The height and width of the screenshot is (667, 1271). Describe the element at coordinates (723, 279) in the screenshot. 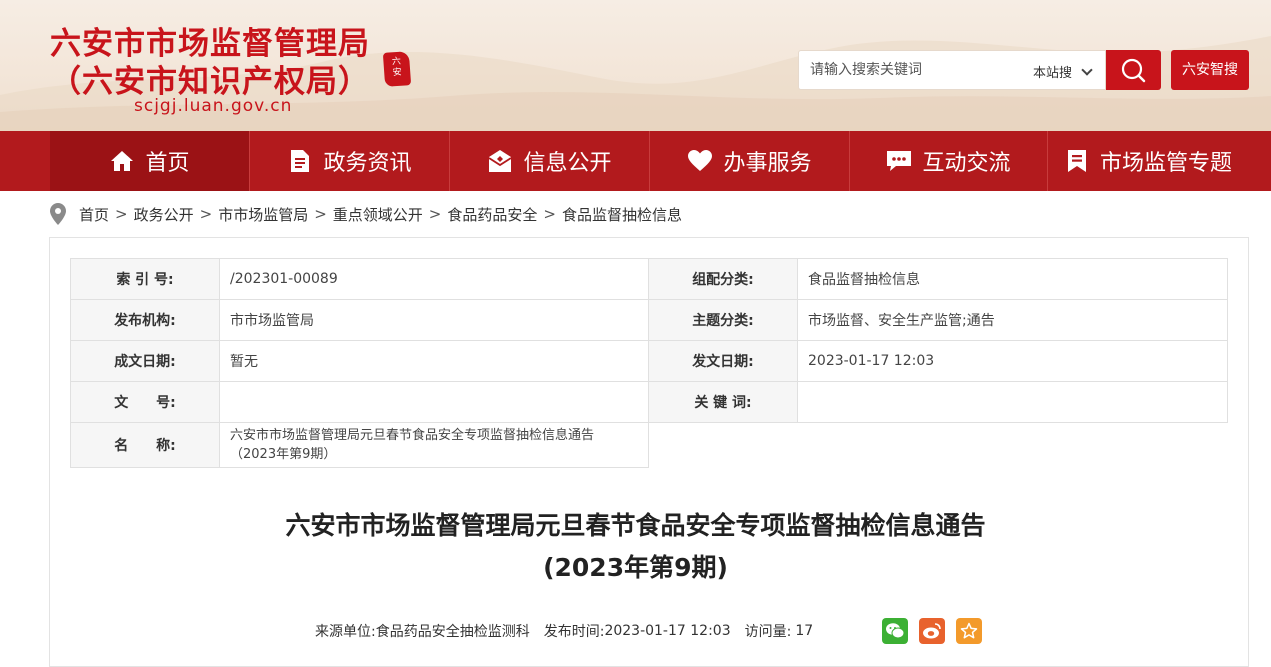

I see `meta-key-category: 组配分类:` at that location.